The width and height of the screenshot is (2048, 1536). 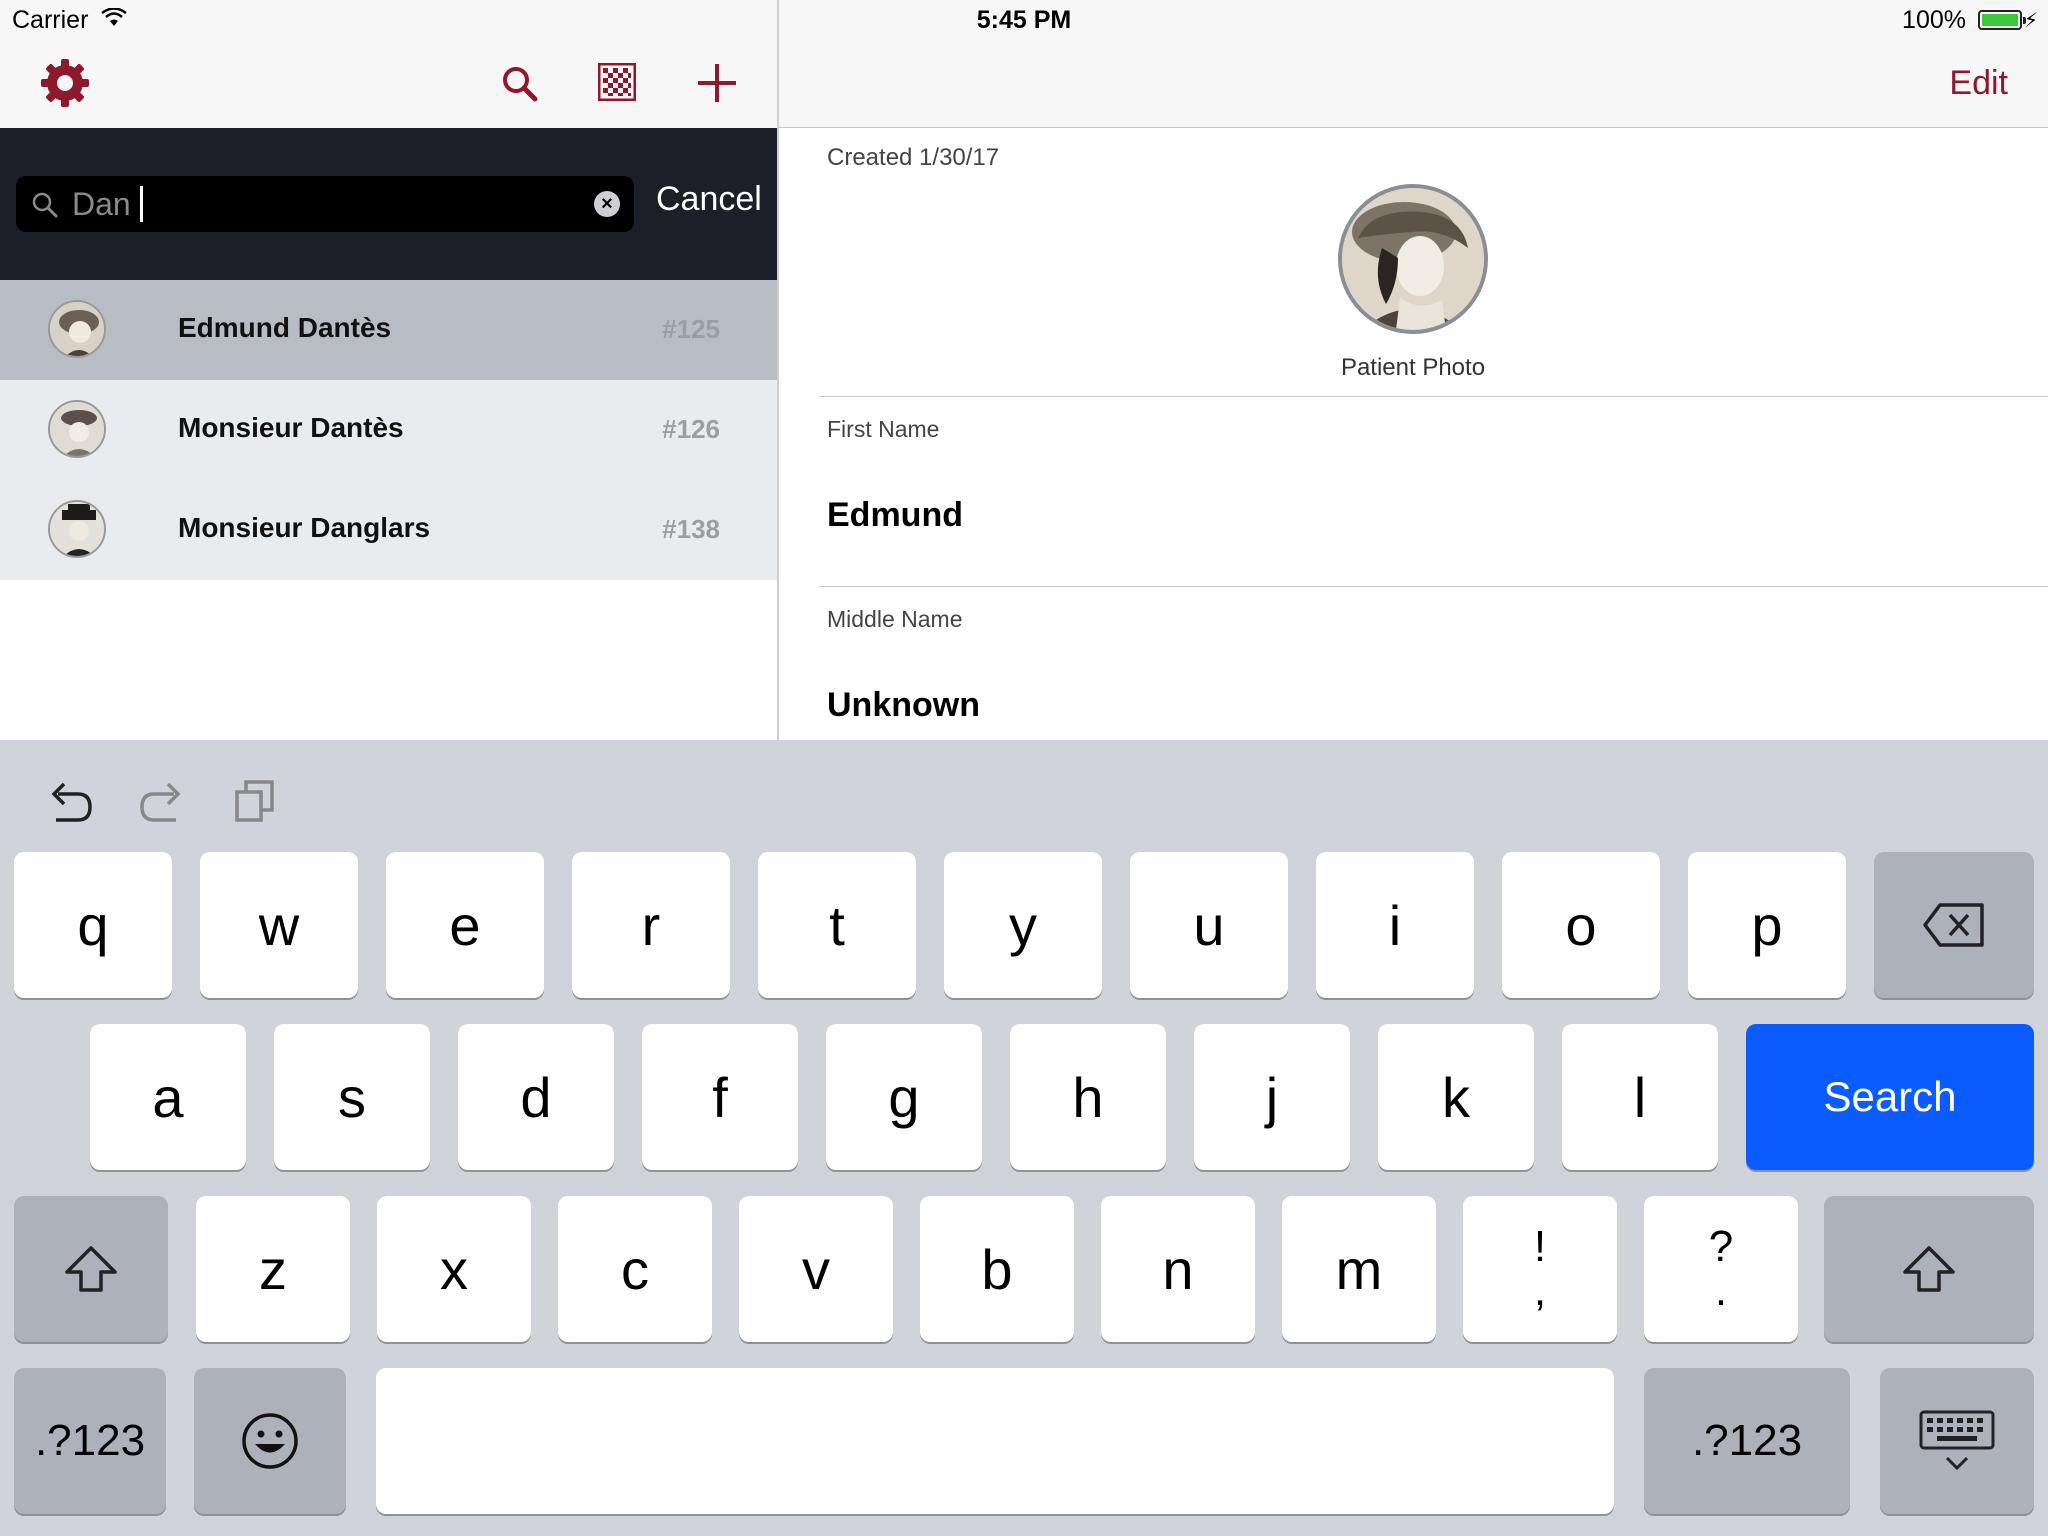 I want to click on search-icon, so click(x=520, y=84).